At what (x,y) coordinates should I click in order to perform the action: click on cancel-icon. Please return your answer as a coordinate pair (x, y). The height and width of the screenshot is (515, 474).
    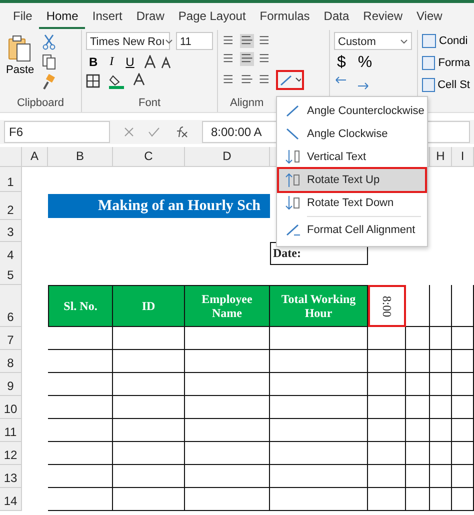
    Looking at the image, I should click on (129, 132).